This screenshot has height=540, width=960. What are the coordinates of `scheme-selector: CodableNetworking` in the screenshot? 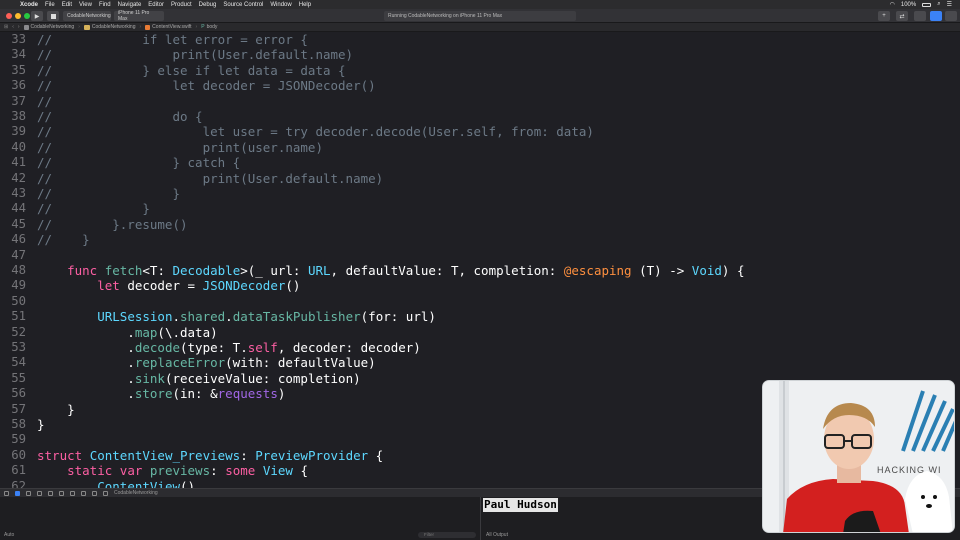 It's located at (87, 16).